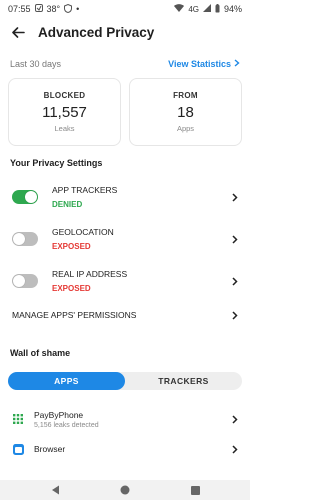 The width and height of the screenshot is (320, 500). What do you see at coordinates (44, 9) in the screenshot?
I see `status-left: 07:55 38° •` at bounding box center [44, 9].